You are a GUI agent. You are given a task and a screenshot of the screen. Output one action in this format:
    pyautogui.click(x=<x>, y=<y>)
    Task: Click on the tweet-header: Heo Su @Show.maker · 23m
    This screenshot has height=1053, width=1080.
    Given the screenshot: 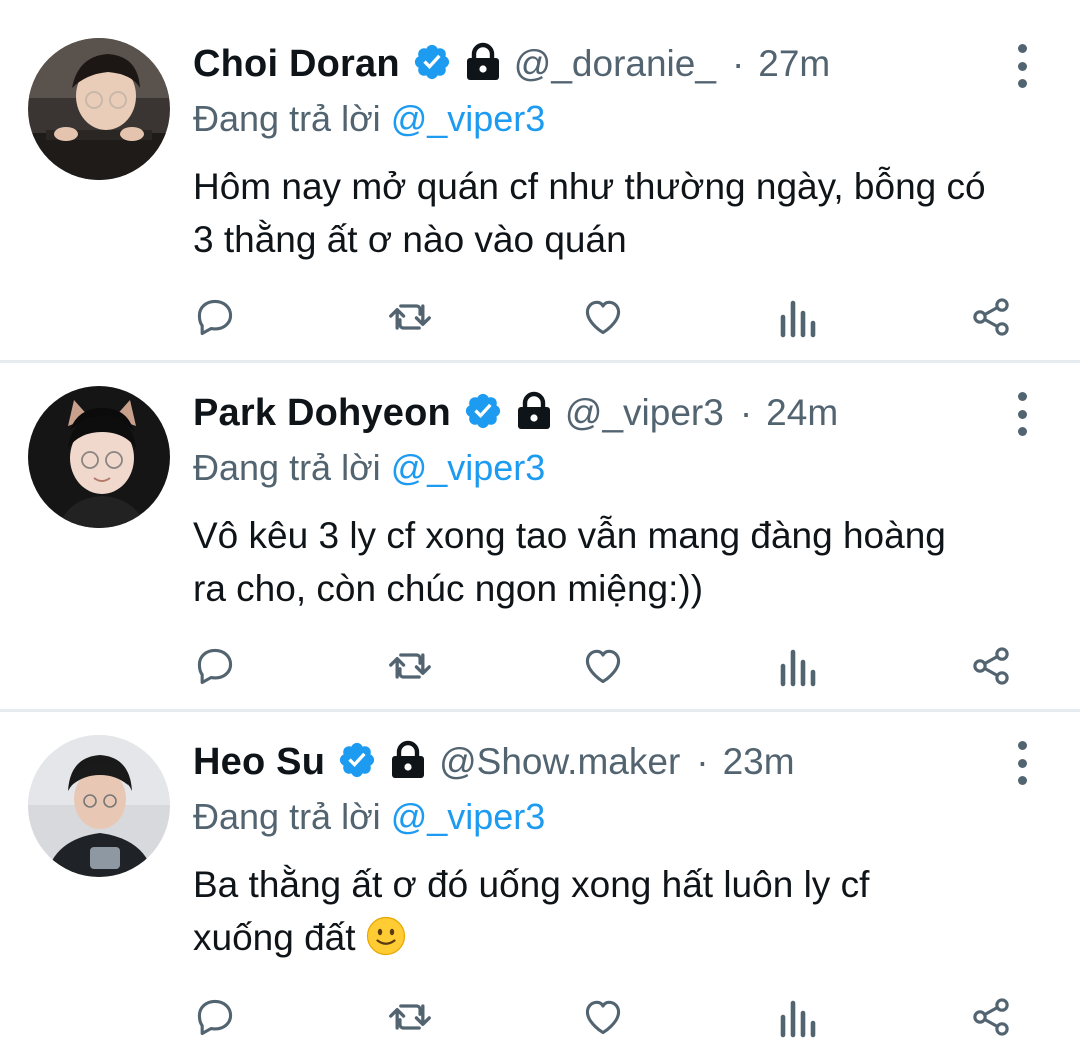 What is the action you would take?
    pyautogui.click(x=494, y=762)
    